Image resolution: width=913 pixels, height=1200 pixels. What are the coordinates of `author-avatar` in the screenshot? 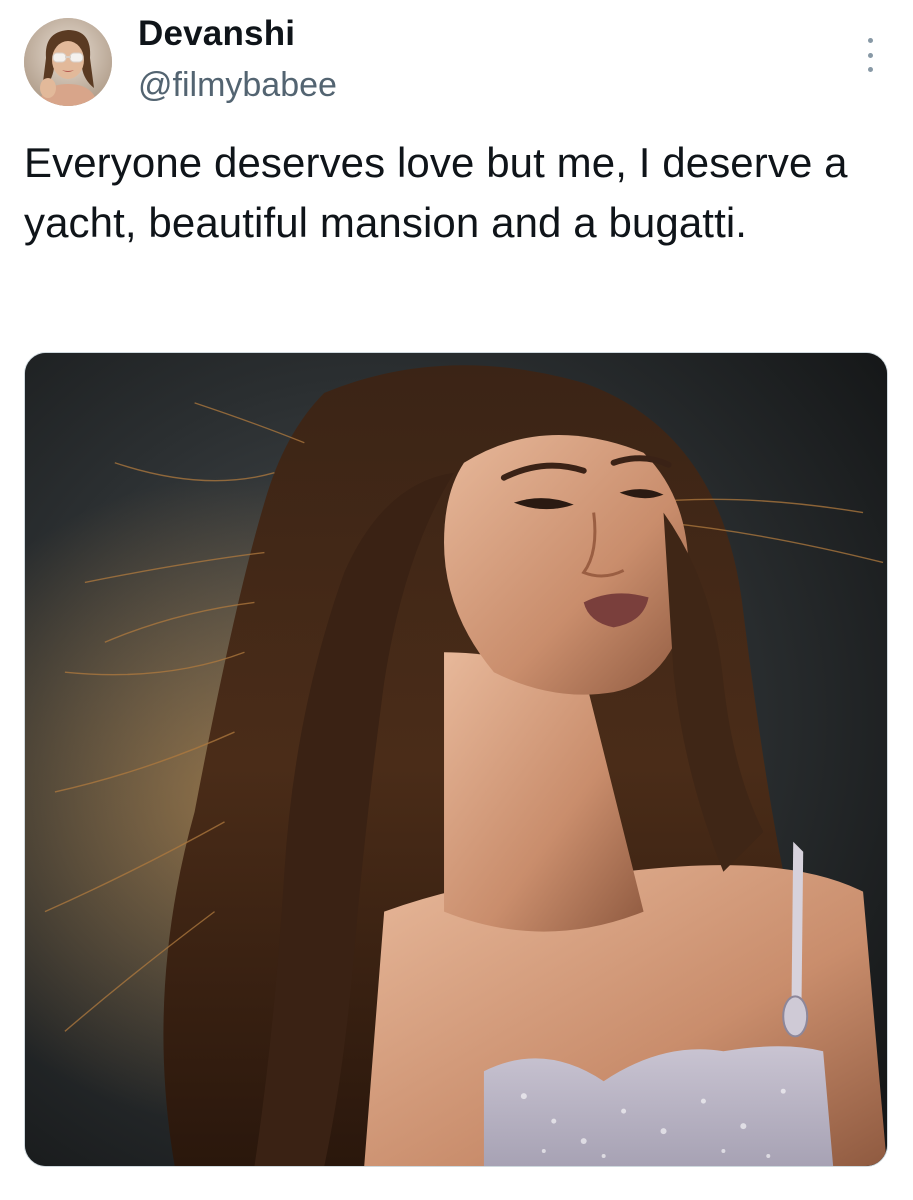 It's located at (68, 62).